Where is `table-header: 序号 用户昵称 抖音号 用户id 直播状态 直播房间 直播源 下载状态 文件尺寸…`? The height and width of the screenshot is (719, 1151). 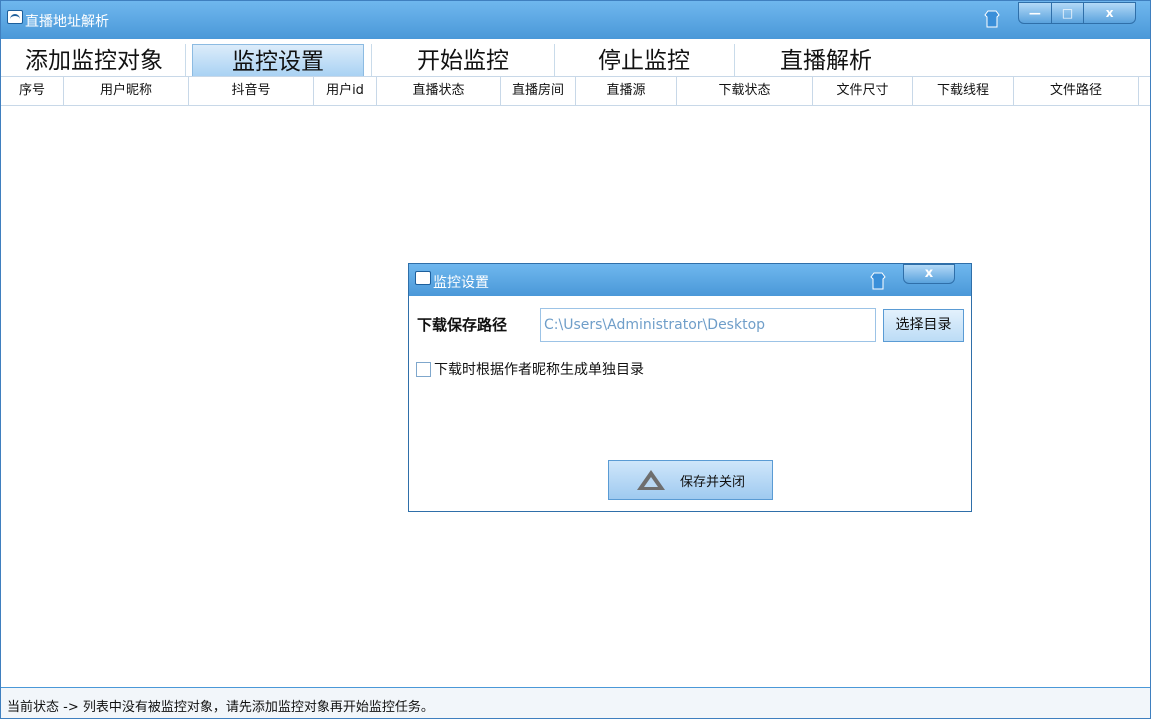
table-header: 序号 用户昵称 抖音号 用户id 直播状态 直播房间 直播源 下载状态 文件尺寸… is located at coordinates (575, 91).